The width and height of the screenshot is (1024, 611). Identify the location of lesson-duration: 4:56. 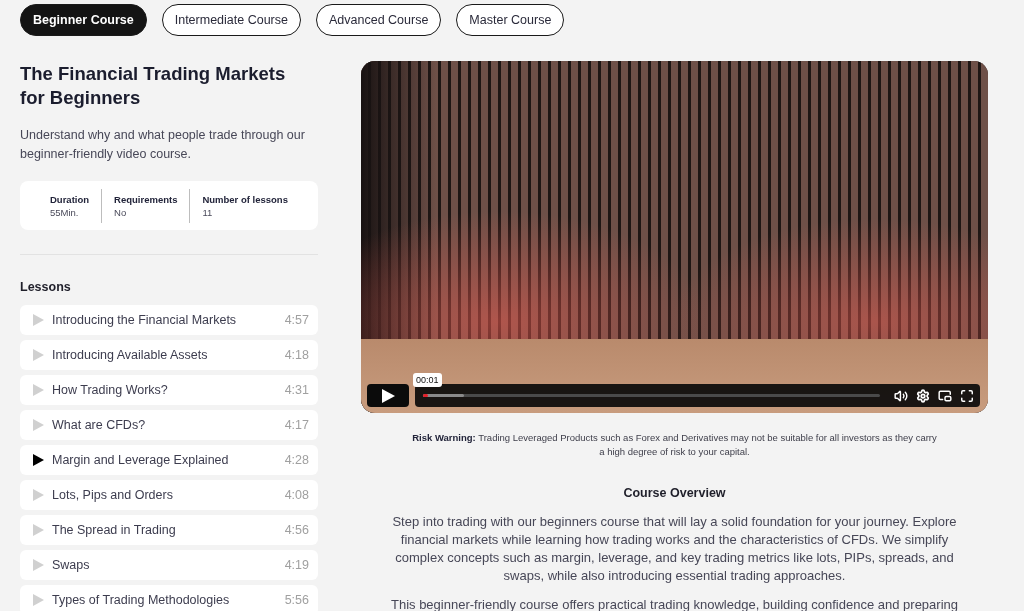
(296, 530).